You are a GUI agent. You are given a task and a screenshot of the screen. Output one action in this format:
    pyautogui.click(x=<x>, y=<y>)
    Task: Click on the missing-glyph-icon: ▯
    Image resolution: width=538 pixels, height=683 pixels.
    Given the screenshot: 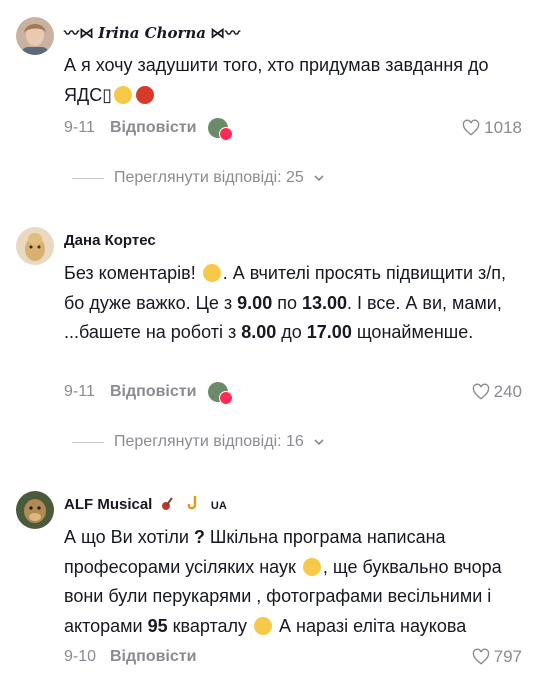 What is the action you would take?
    pyautogui.click(x=107, y=94)
    